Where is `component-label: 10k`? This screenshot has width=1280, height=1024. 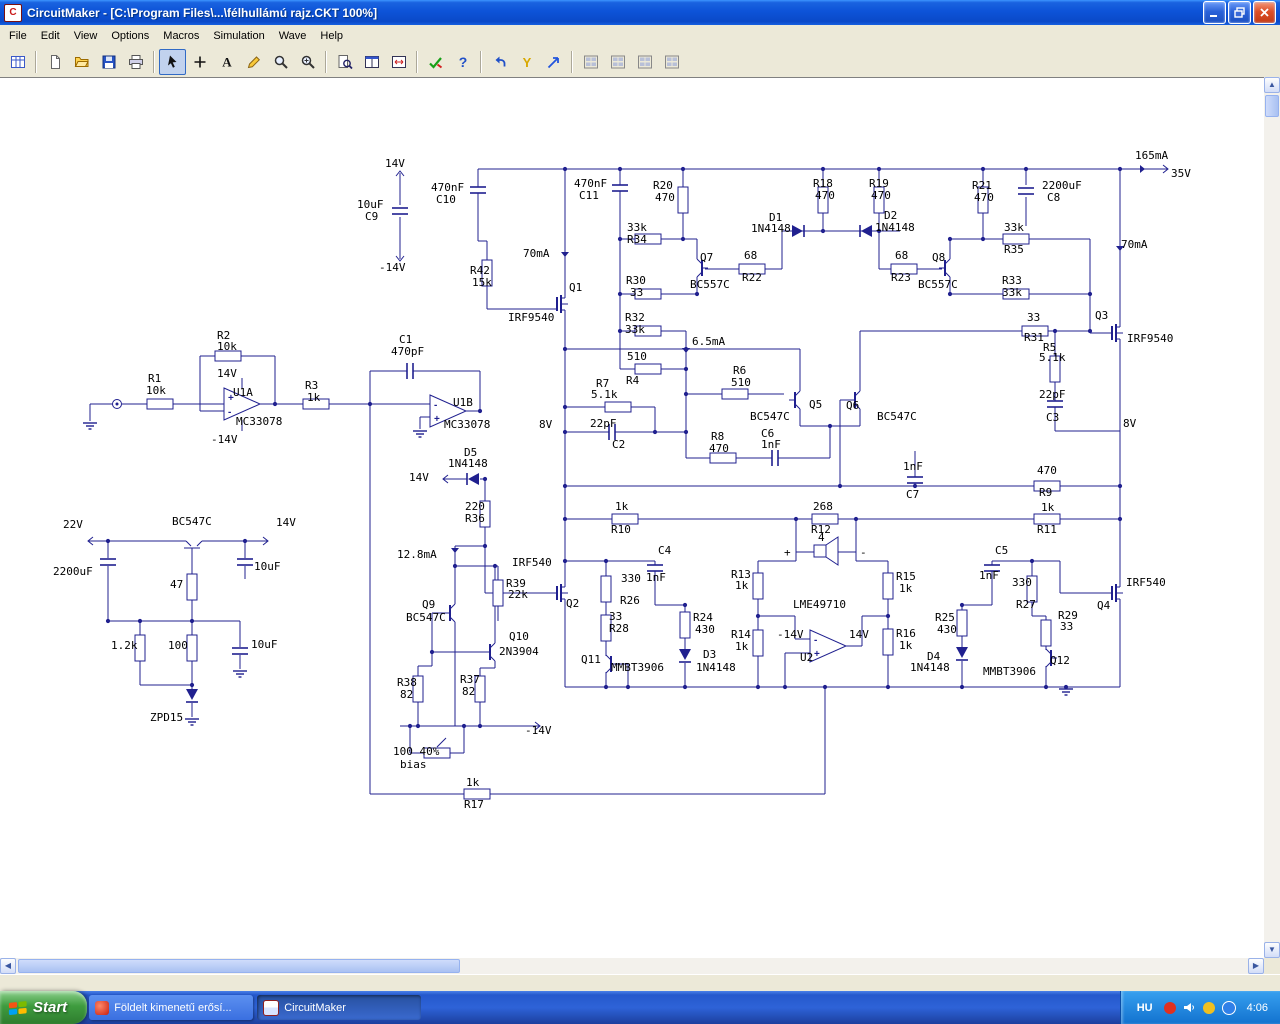
component-label: 10k is located at coordinates (156, 390).